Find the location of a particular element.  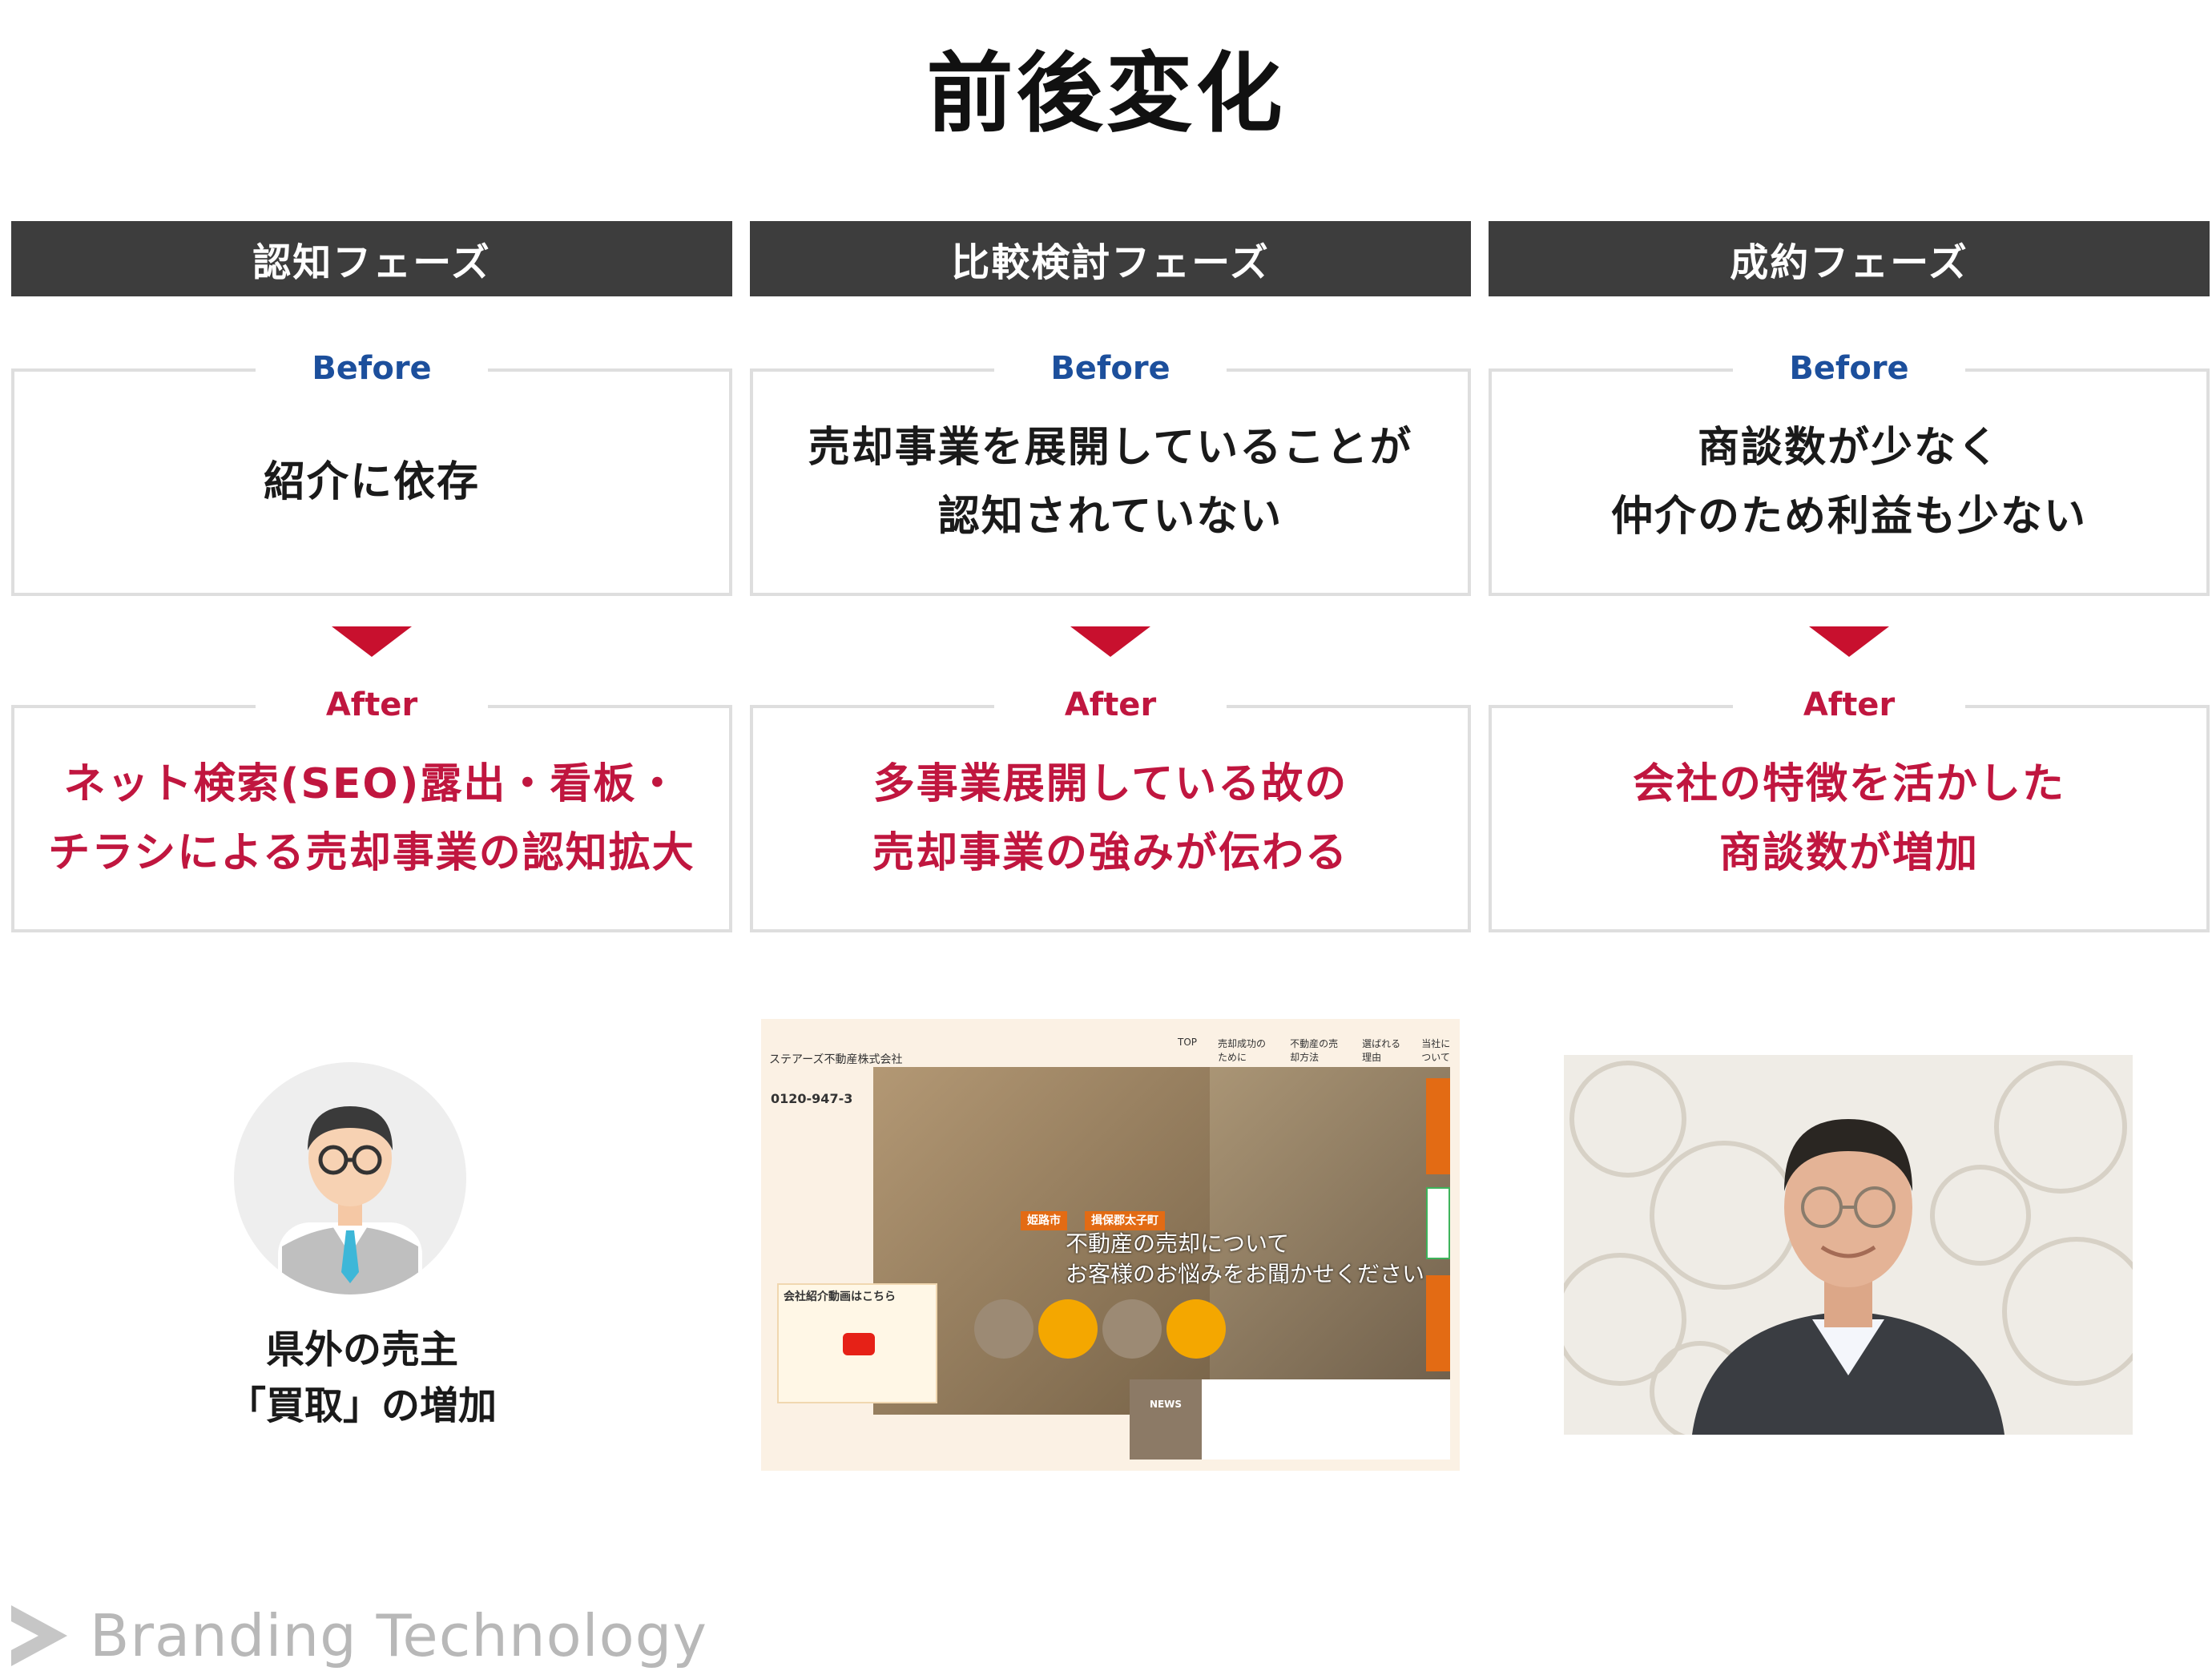

before-text: 商談数が少なく 仲介のため利益も少ない is located at coordinates (1848, 482).